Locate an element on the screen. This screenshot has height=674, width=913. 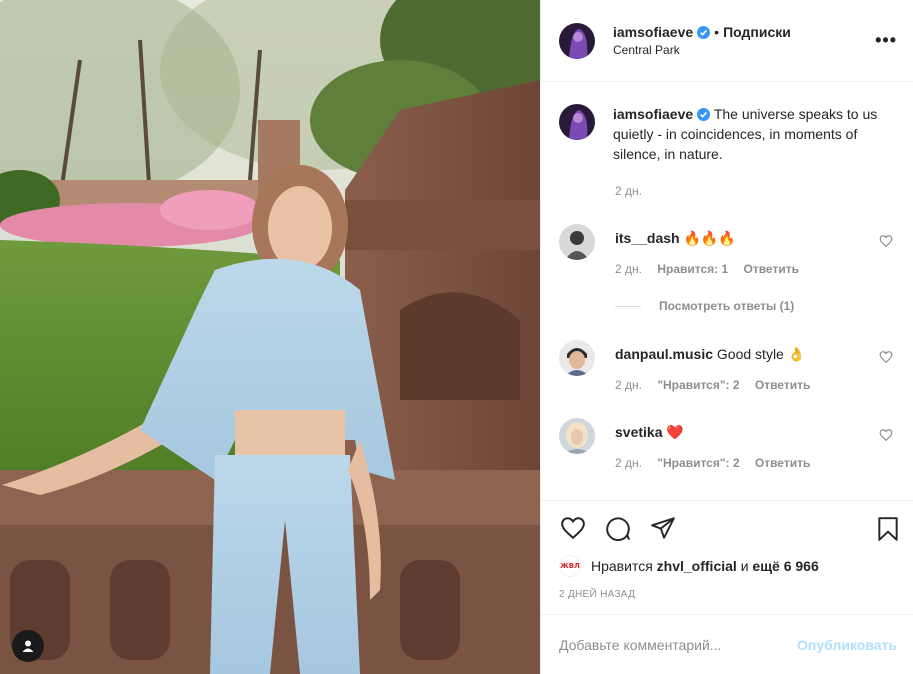
more-options-icon: ••• is located at coordinates (886, 40).